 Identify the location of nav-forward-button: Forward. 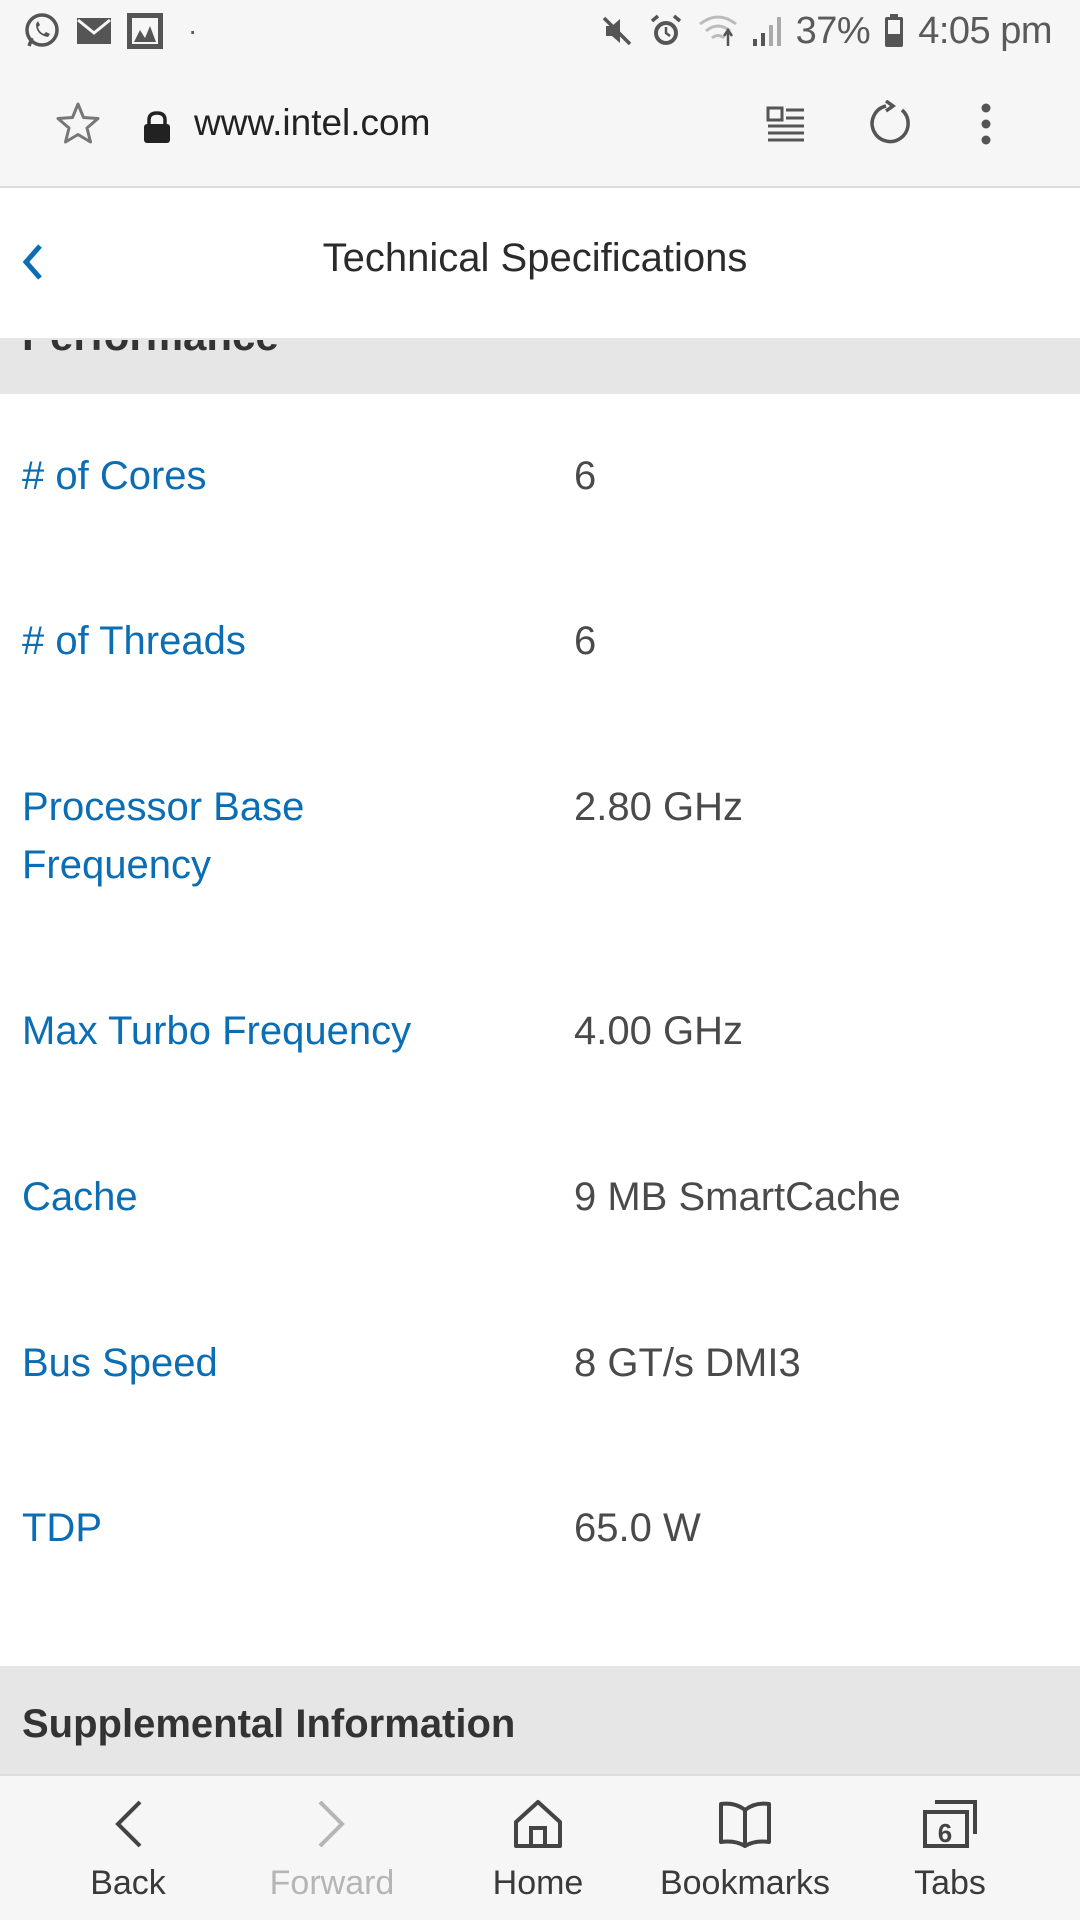
(332, 1848).